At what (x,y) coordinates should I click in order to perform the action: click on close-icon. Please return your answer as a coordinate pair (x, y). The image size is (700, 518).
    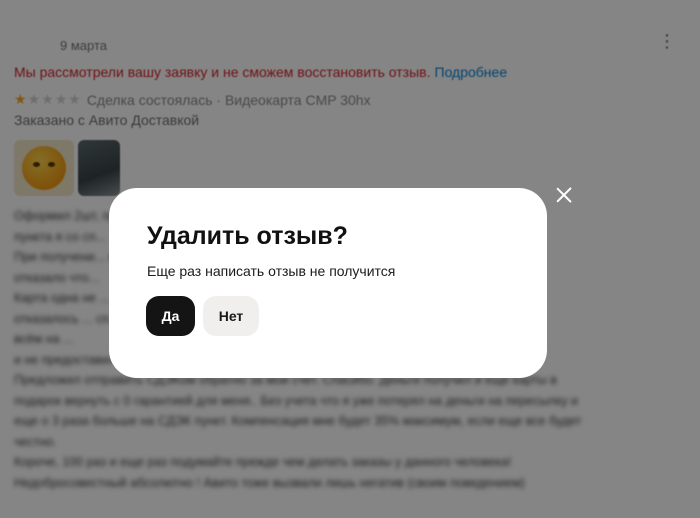
    Looking at the image, I should click on (564, 195).